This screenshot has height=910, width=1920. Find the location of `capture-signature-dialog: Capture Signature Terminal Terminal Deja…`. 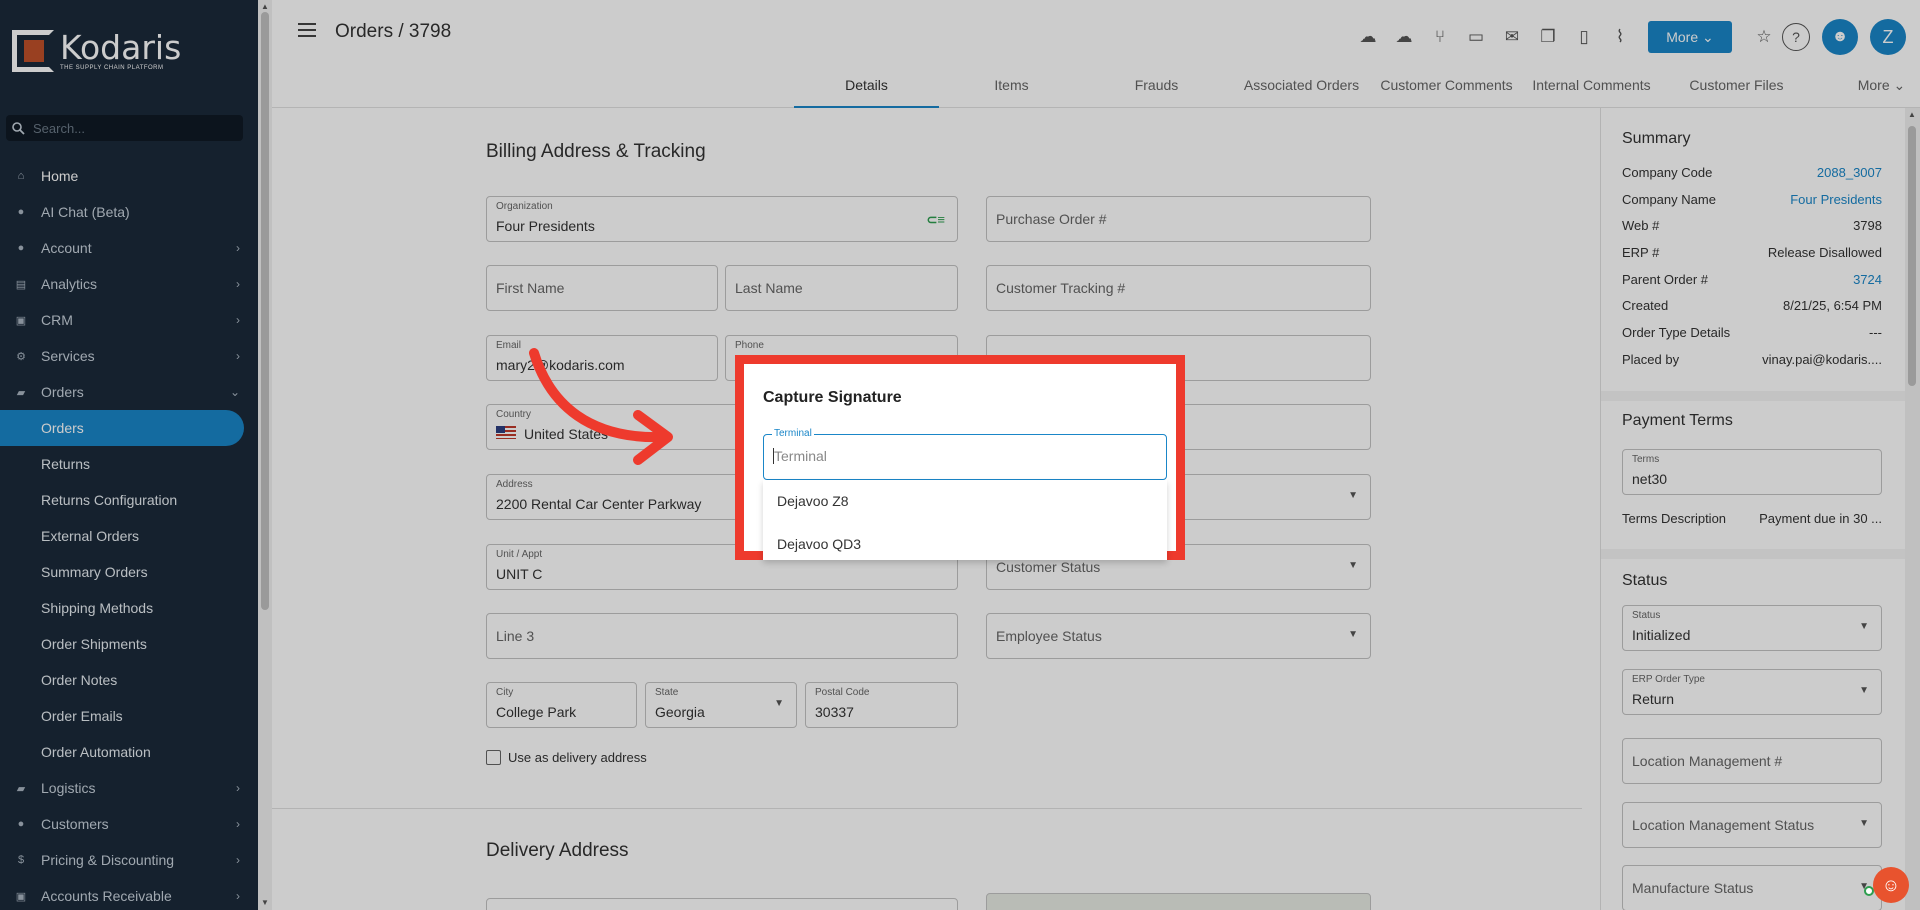

capture-signature-dialog: Capture Signature Terminal Terminal Deja… is located at coordinates (960, 457).